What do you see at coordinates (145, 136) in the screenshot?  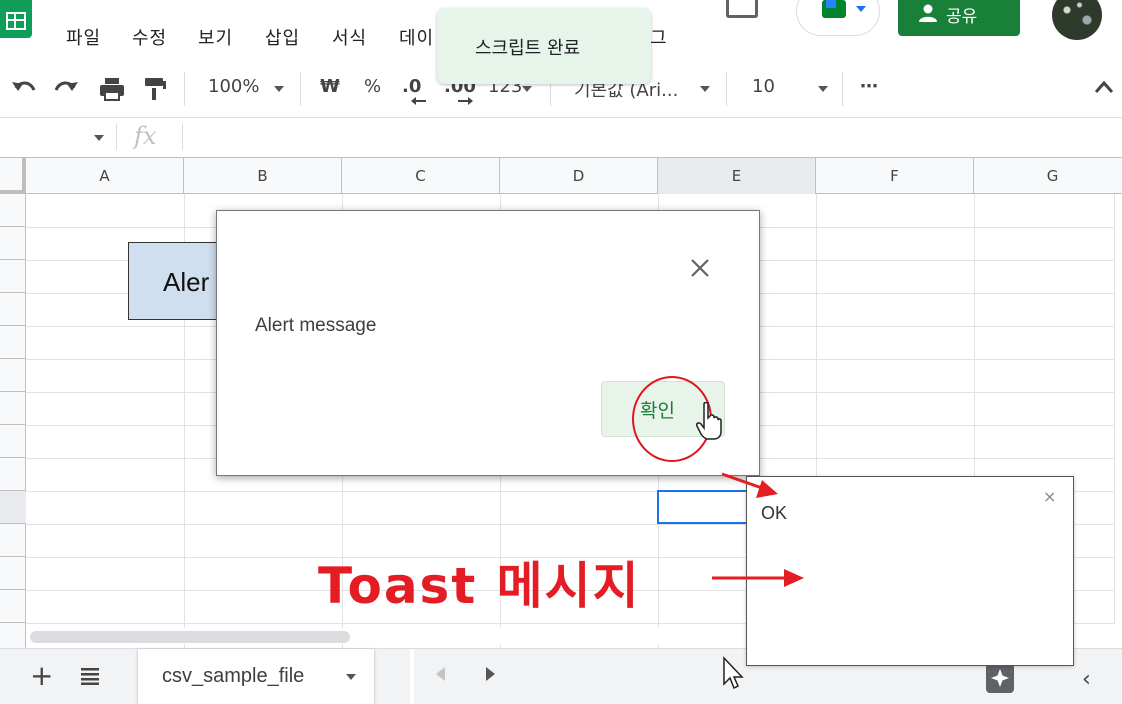 I see `fx-icon: fx` at bounding box center [145, 136].